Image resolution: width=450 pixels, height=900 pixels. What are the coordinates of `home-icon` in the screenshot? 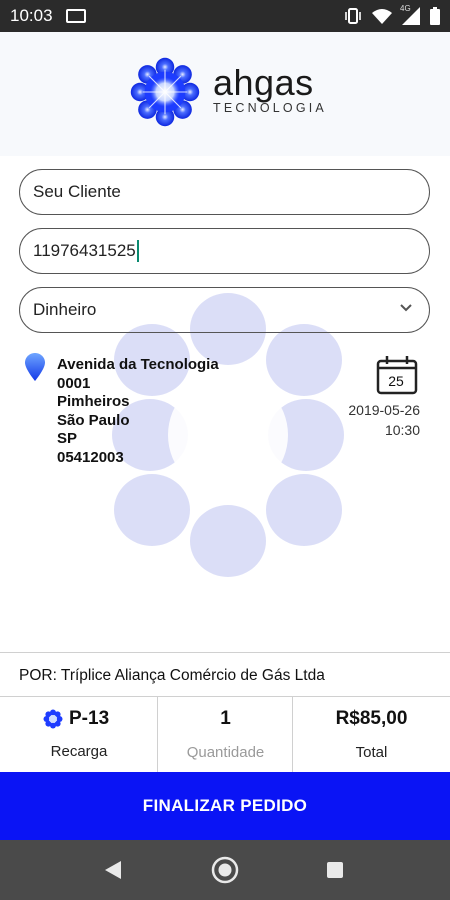 It's located at (225, 870).